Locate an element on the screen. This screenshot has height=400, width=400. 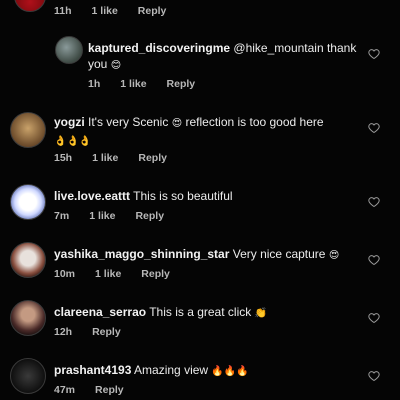
comment-meta: 47m Reply is located at coordinates (99, 390).